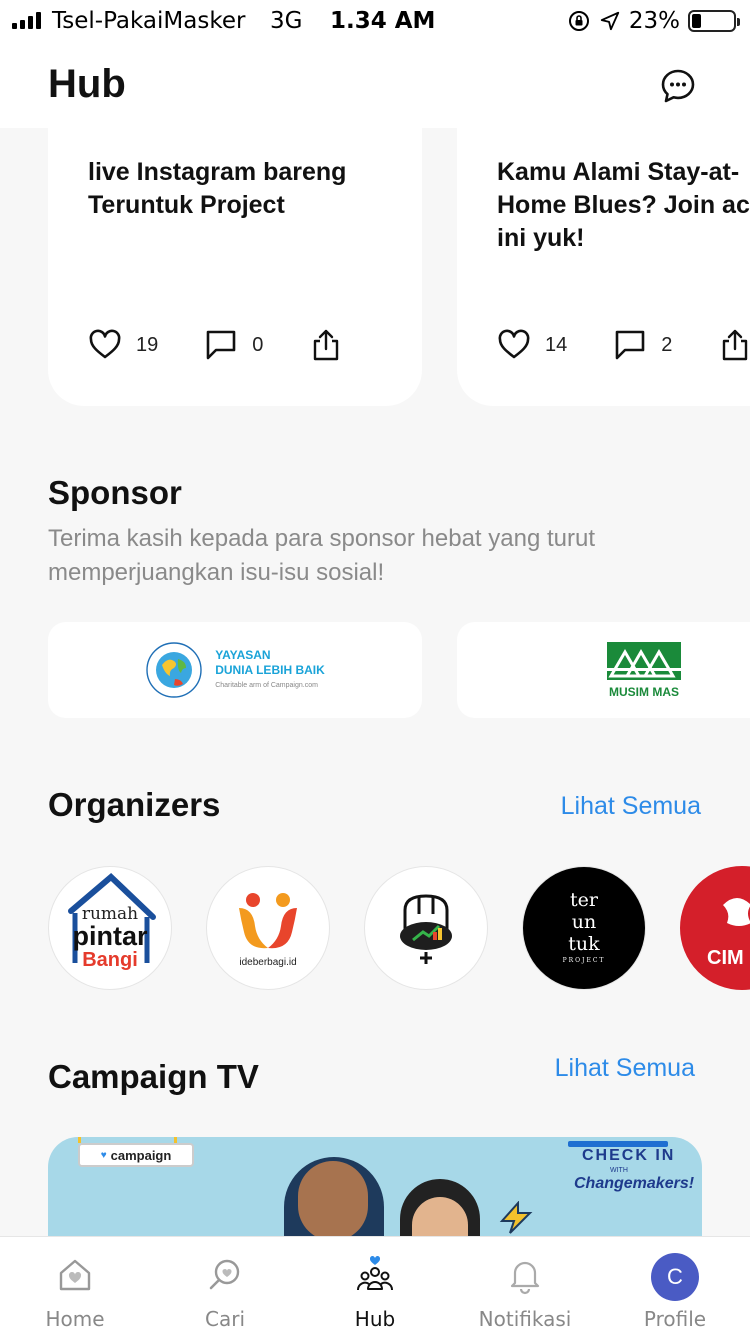  What do you see at coordinates (584, 960) in the screenshot?
I see `organizer-logo-text: PROJECT` at bounding box center [584, 960].